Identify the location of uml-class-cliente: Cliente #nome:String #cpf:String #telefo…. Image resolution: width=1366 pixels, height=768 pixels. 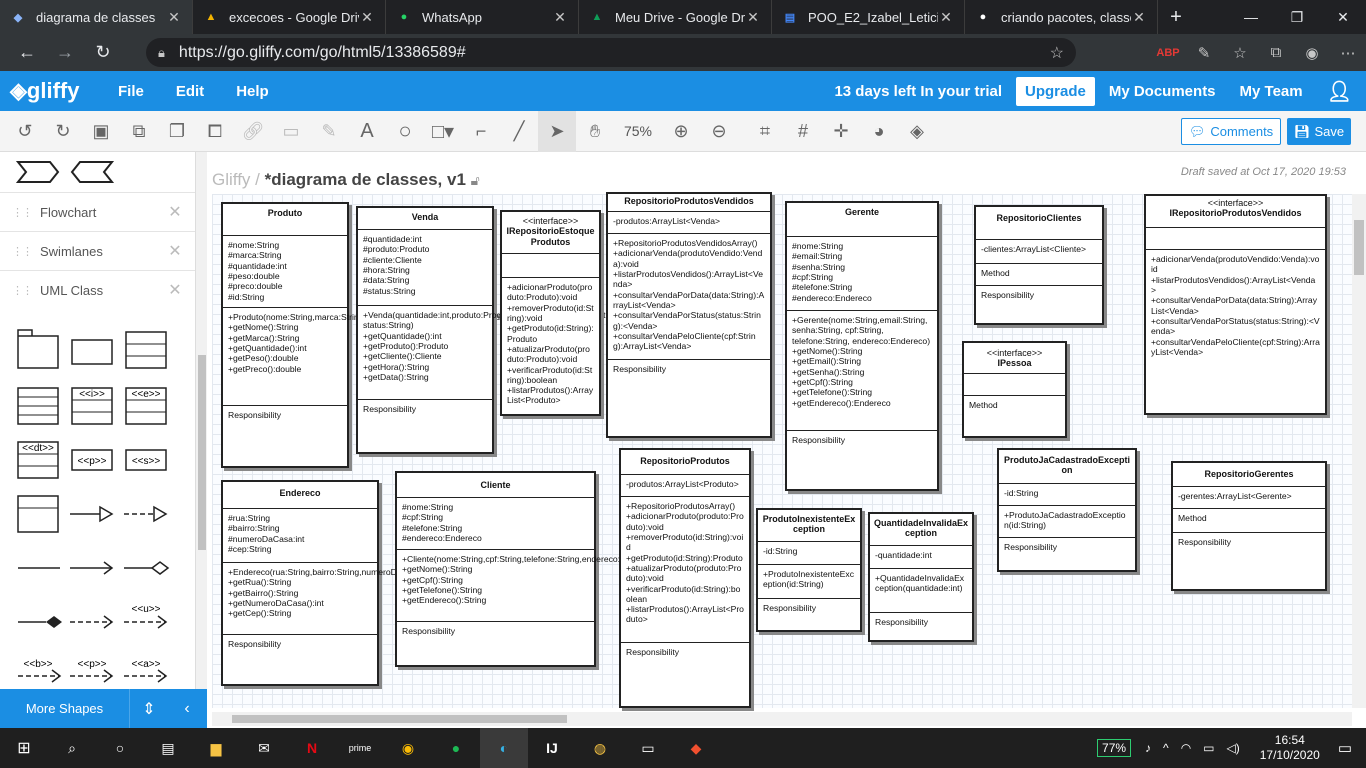
(527, 569).